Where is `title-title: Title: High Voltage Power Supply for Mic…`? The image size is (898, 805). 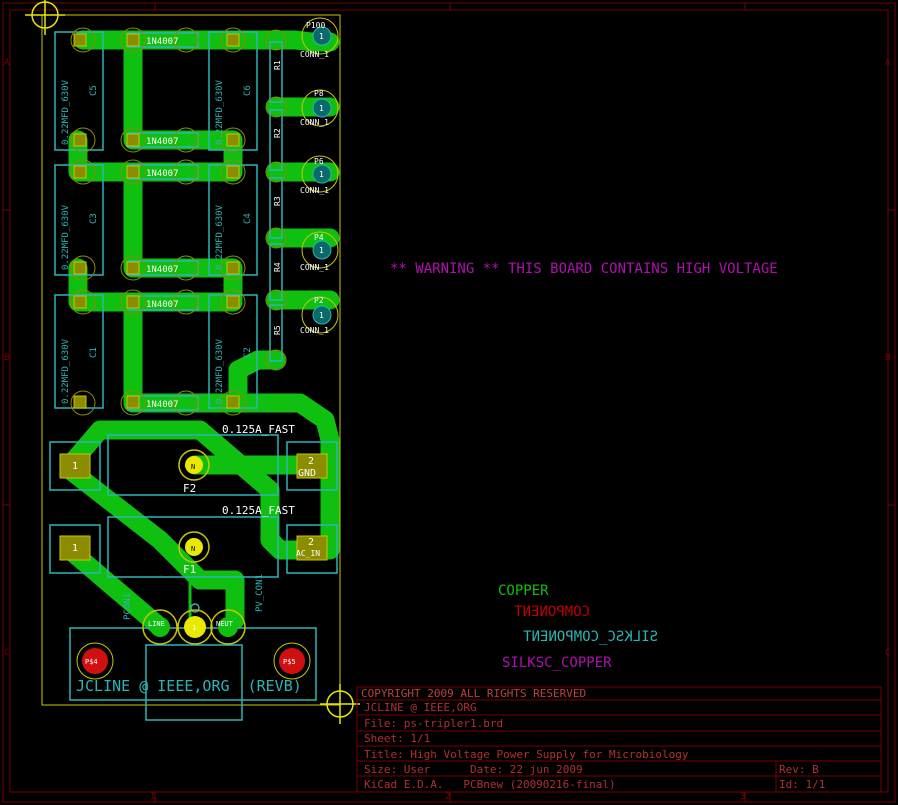
title-title: Title: High Voltage Power Supply for Mic… is located at coordinates (526, 754).